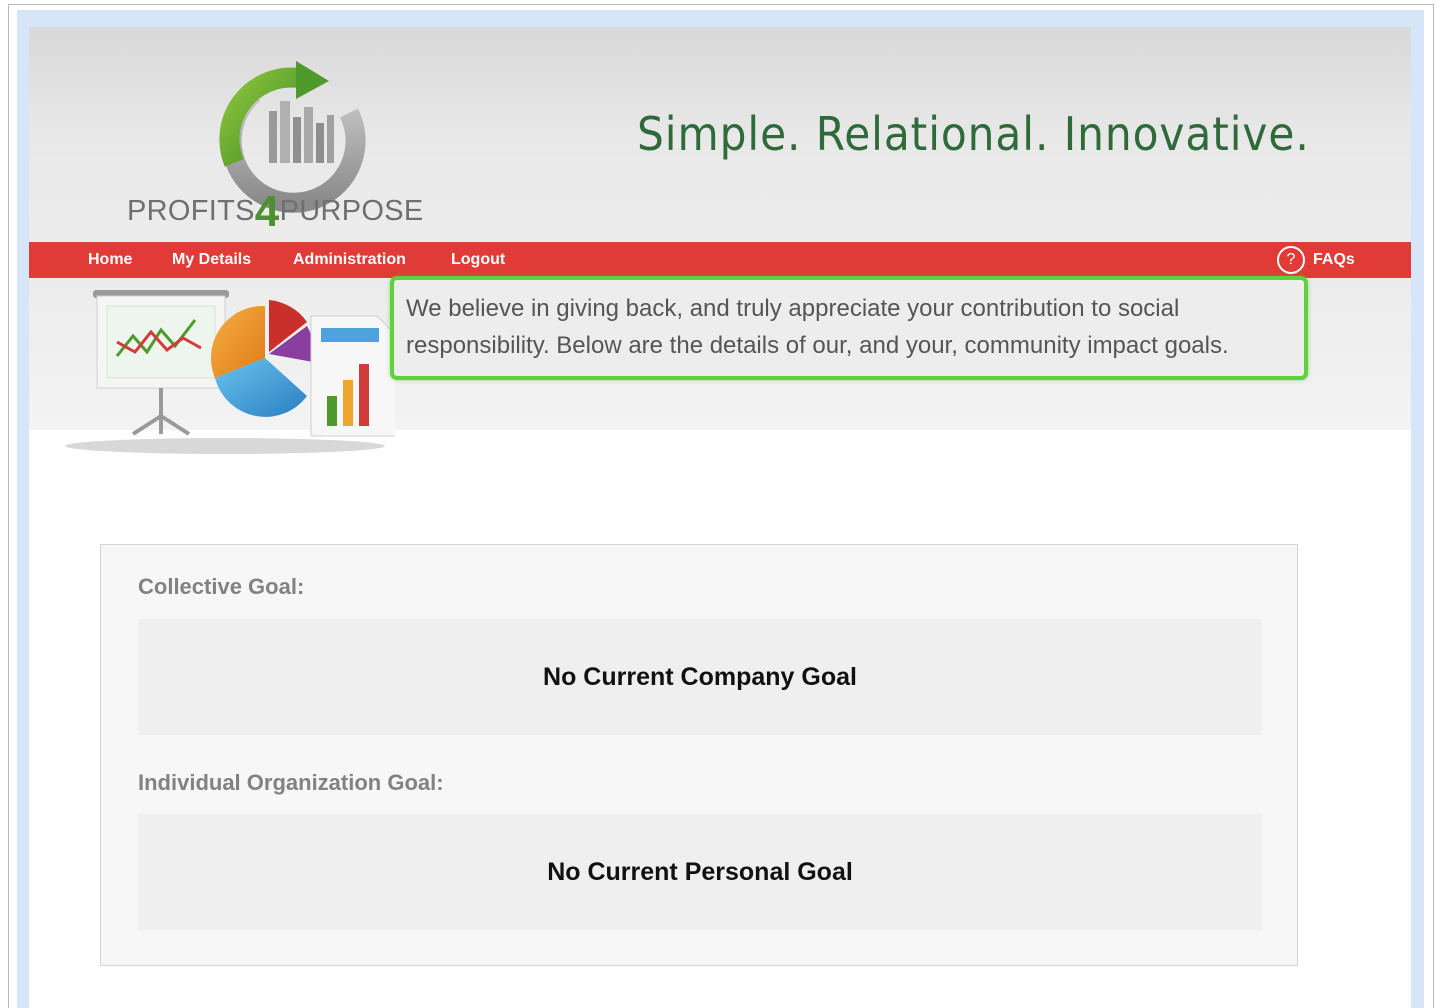 The width and height of the screenshot is (1440, 1008). I want to click on nav-home: Home, so click(110, 260).